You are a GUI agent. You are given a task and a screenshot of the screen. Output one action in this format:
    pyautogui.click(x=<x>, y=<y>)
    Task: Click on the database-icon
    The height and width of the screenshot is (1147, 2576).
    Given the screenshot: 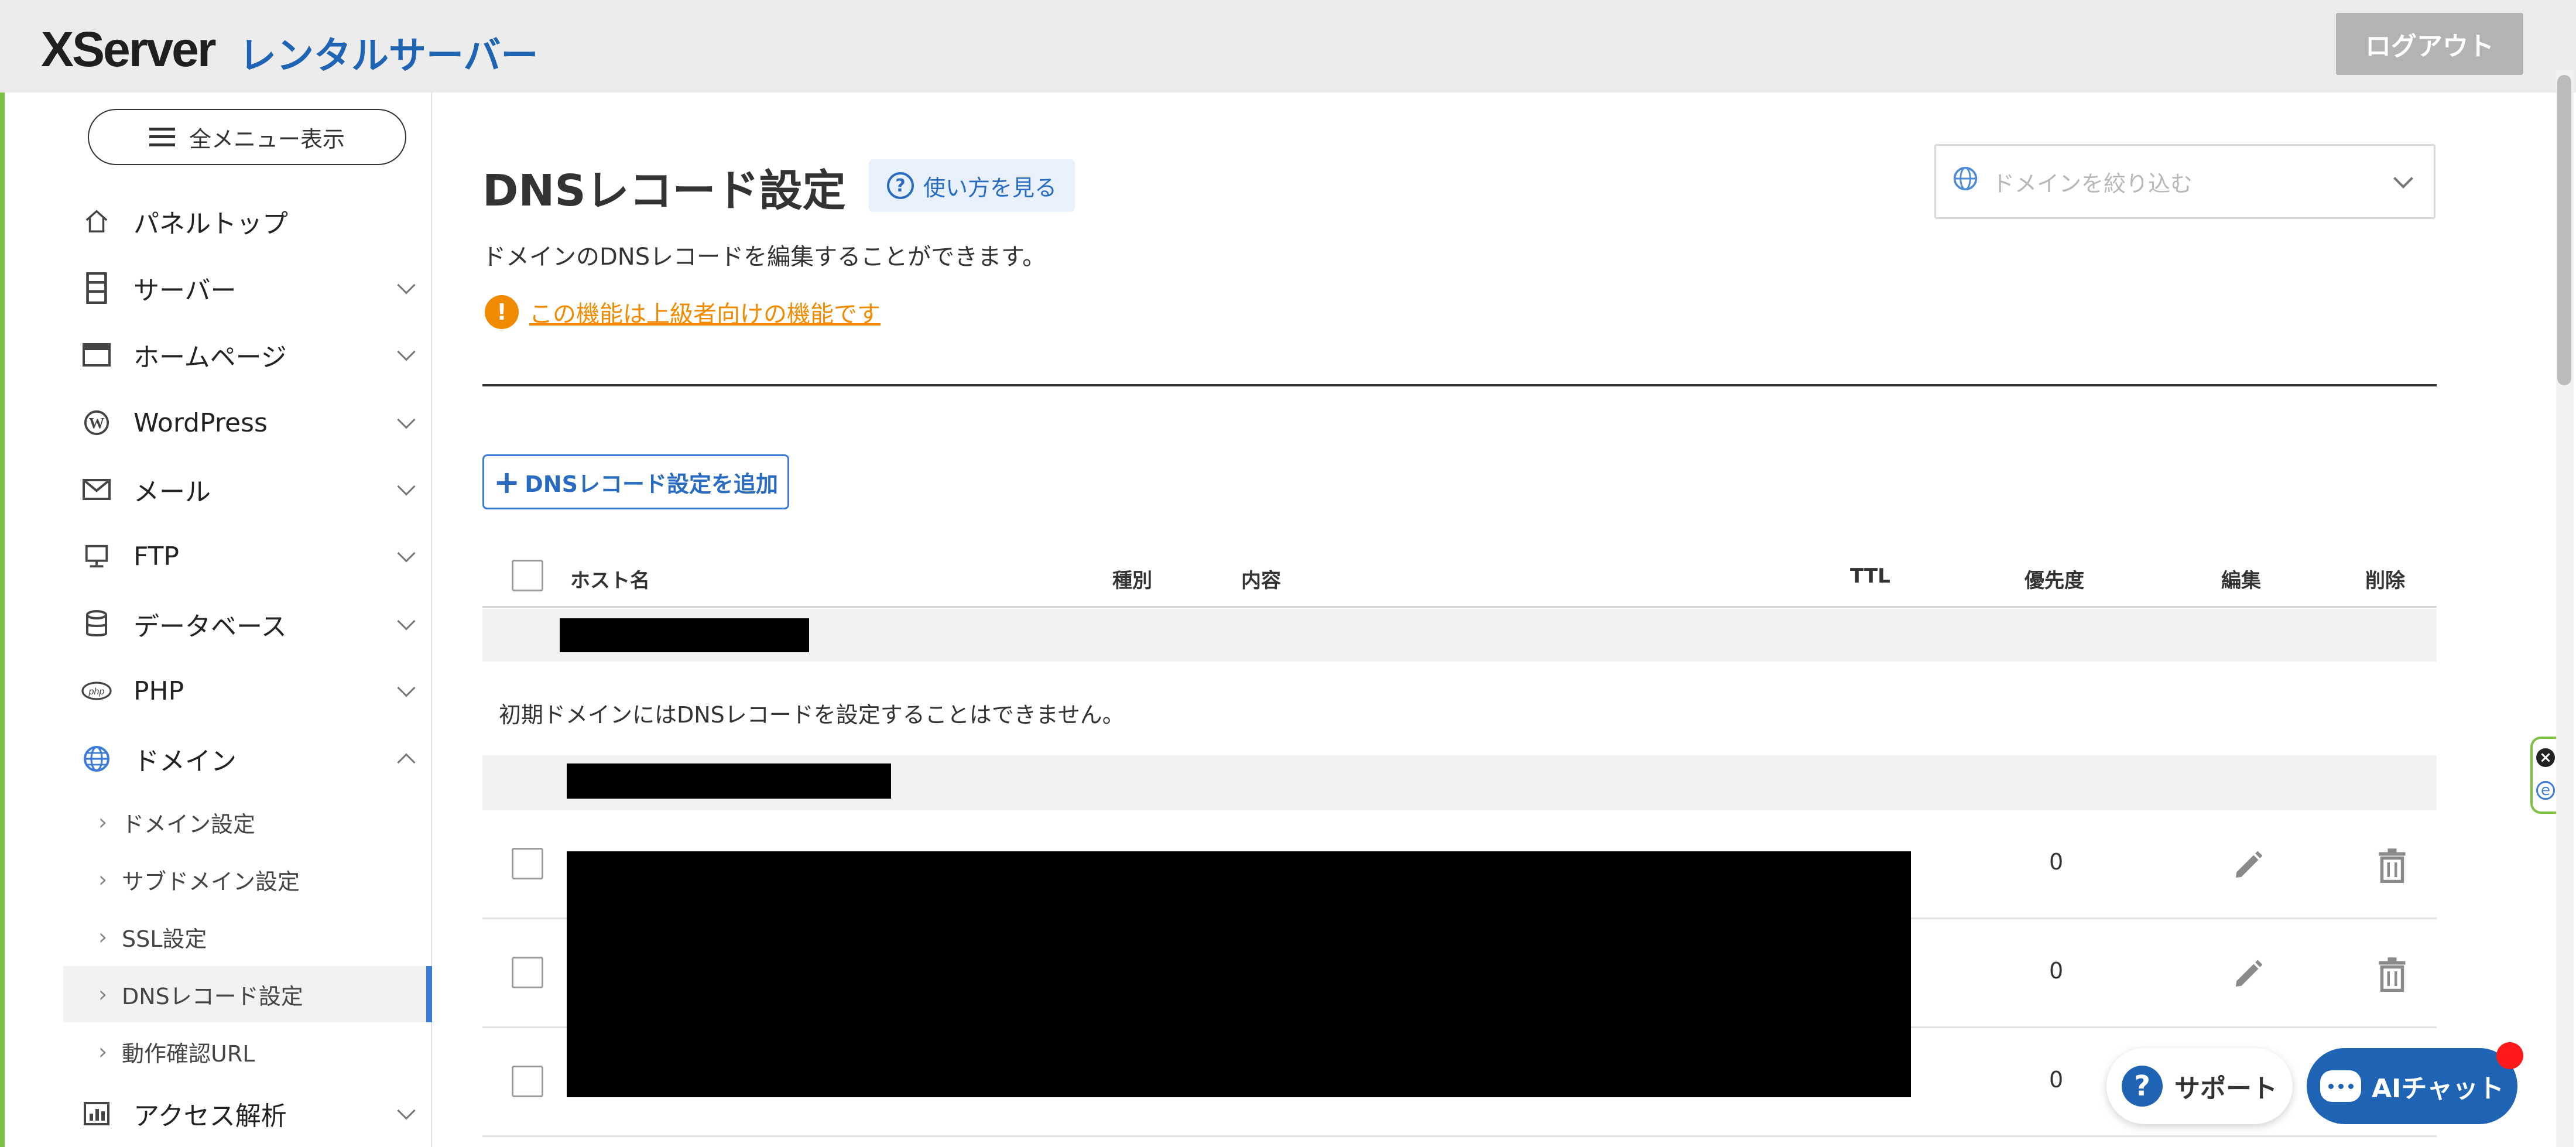 What is the action you would take?
    pyautogui.click(x=96, y=624)
    